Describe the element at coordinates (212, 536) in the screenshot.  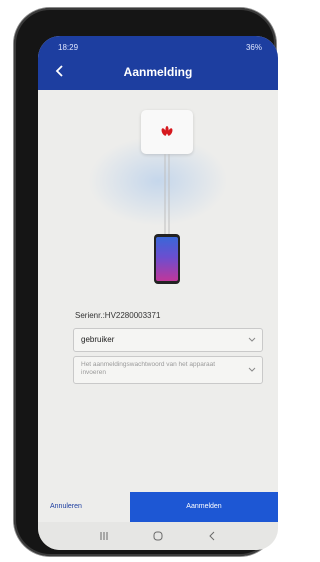
I see `back-nav-icon` at that location.